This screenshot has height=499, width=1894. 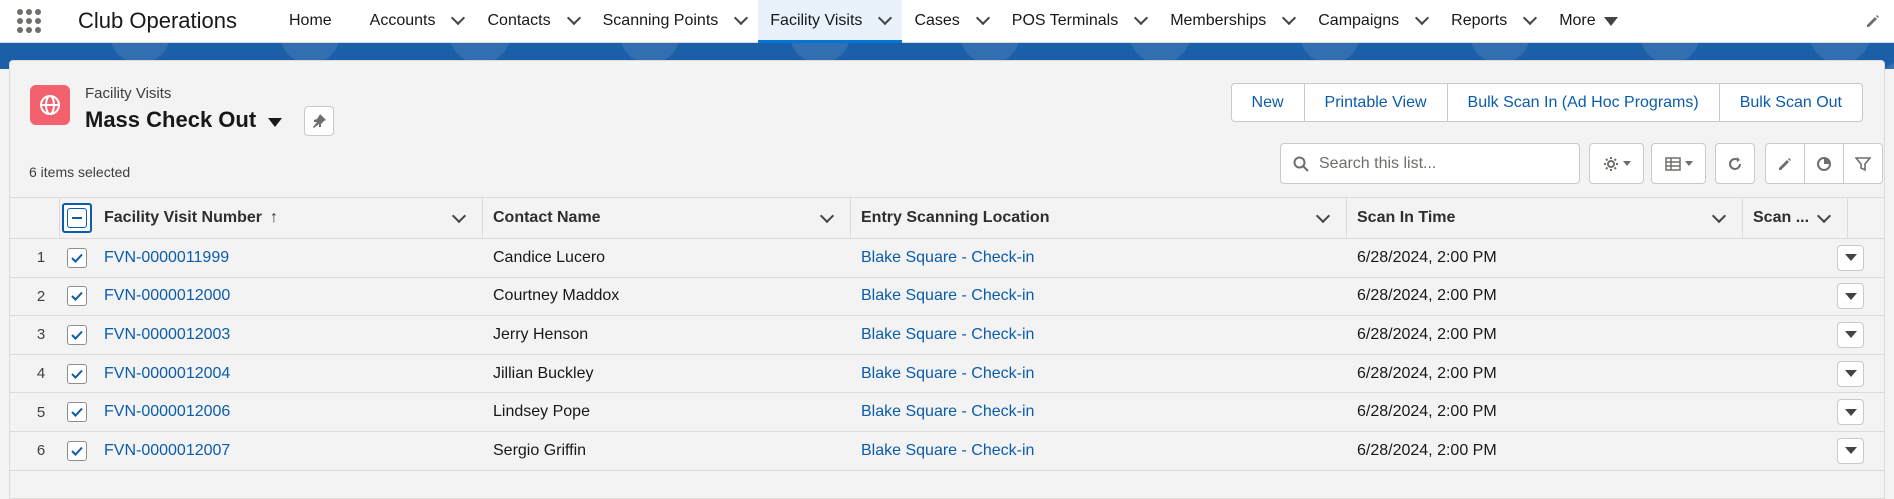 I want to click on column-header-scan-in-time: Scan In Time, so click(x=1545, y=218).